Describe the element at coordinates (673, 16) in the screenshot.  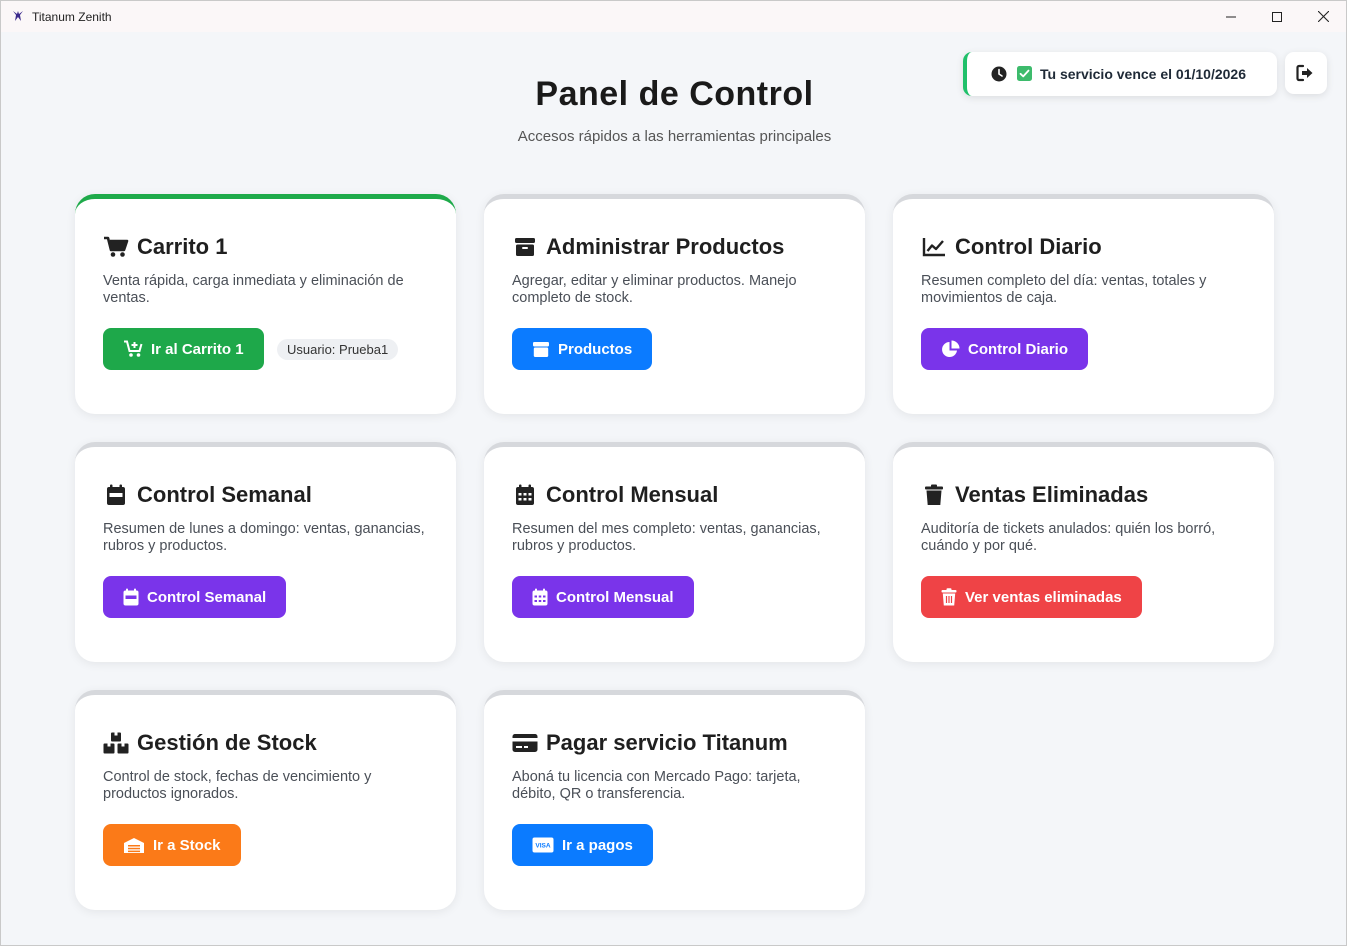
I see `title-bar: Titanum Zenith` at that location.